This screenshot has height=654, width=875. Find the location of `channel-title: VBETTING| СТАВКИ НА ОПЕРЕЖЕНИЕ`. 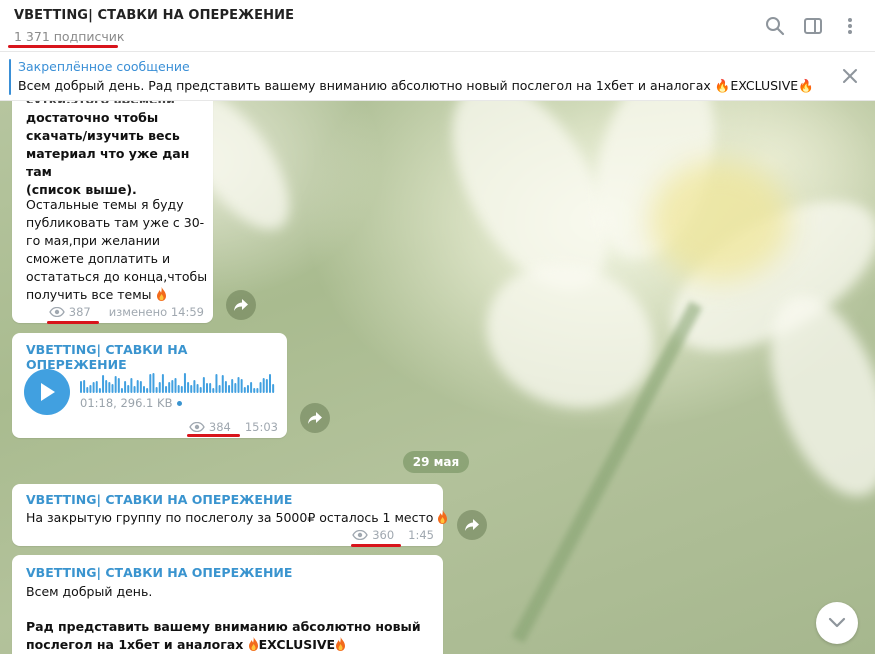

channel-title: VBETTING| СТАВКИ НА ОПЕРЕЖЕНИЕ is located at coordinates (154, 15).